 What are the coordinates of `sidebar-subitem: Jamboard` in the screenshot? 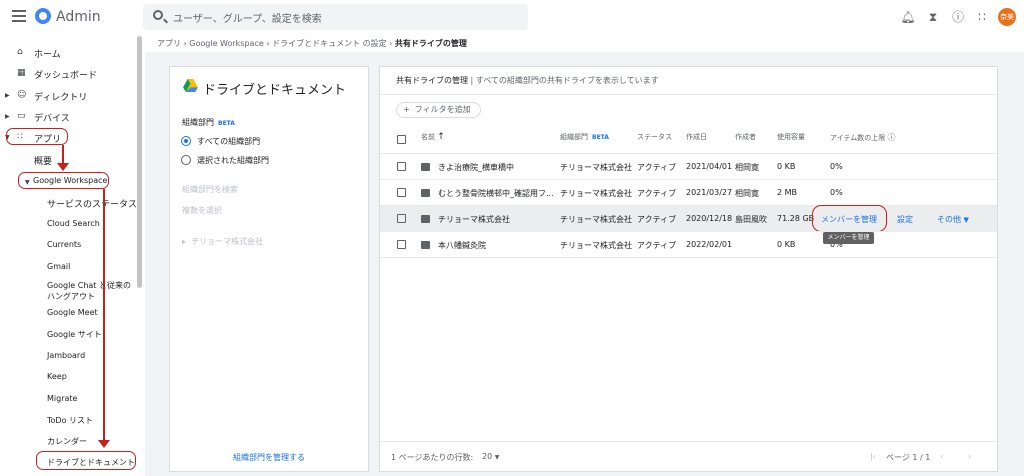 It's located at (66, 355).